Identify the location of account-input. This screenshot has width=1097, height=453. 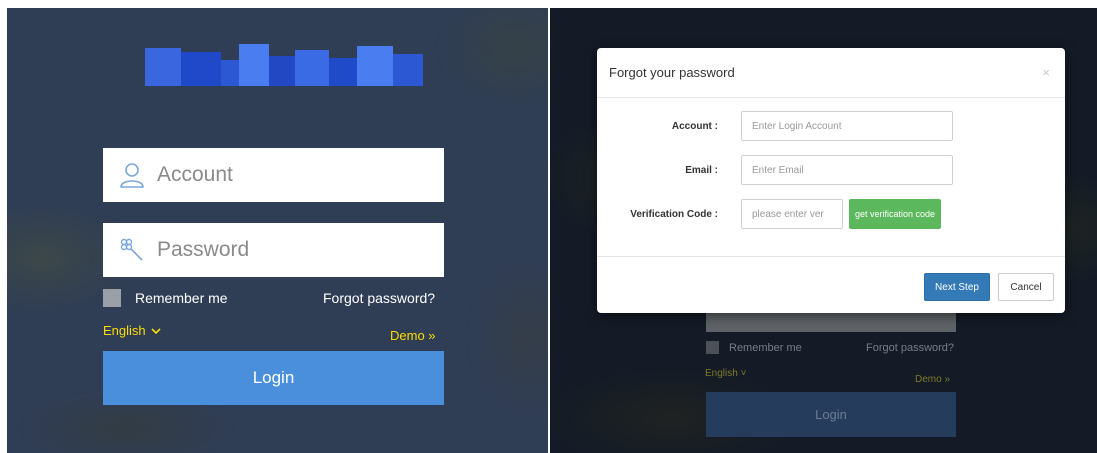
(287, 175).